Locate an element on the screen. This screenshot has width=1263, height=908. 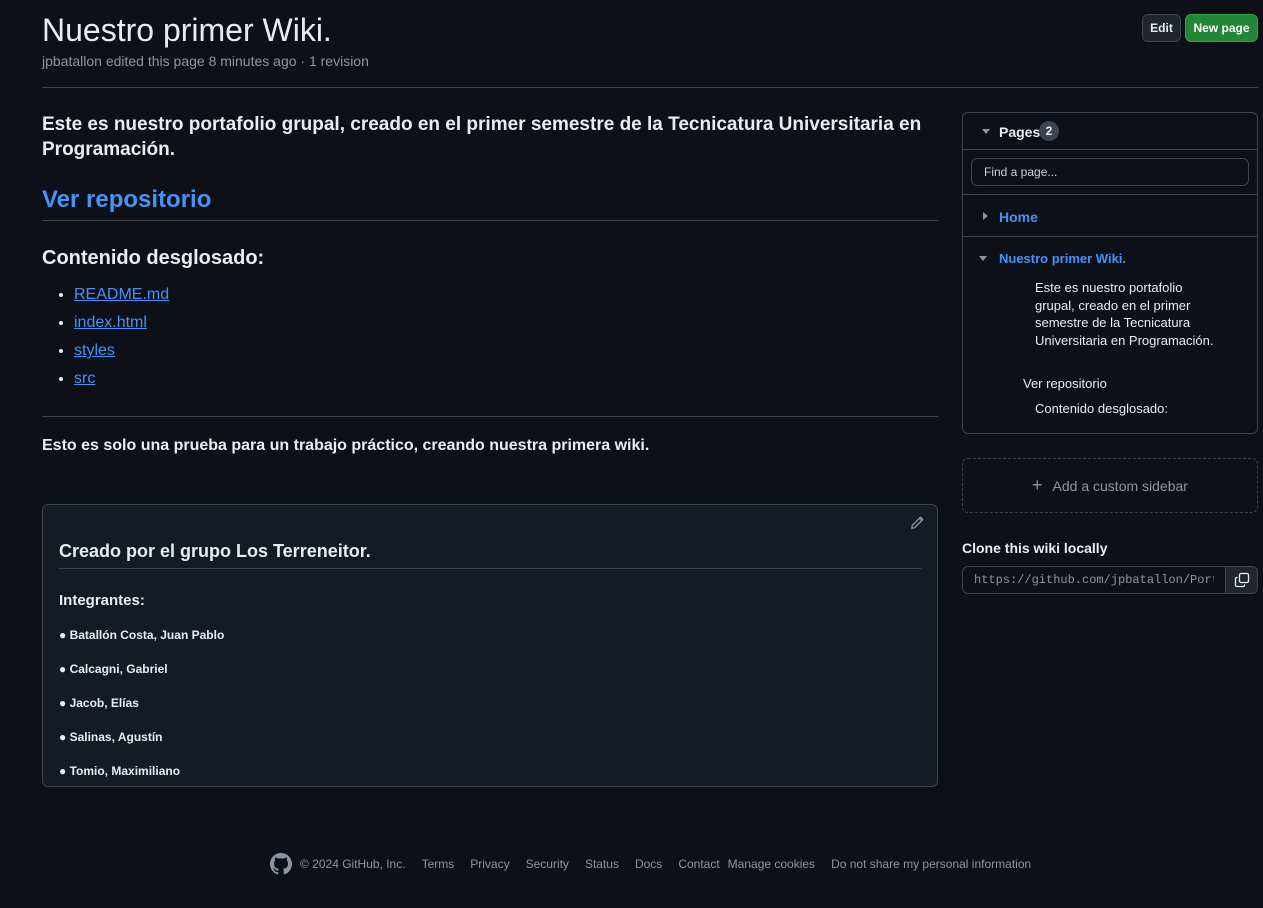
group-title: Creado por el grupo Los Terreneitor. is located at coordinates (490, 555).